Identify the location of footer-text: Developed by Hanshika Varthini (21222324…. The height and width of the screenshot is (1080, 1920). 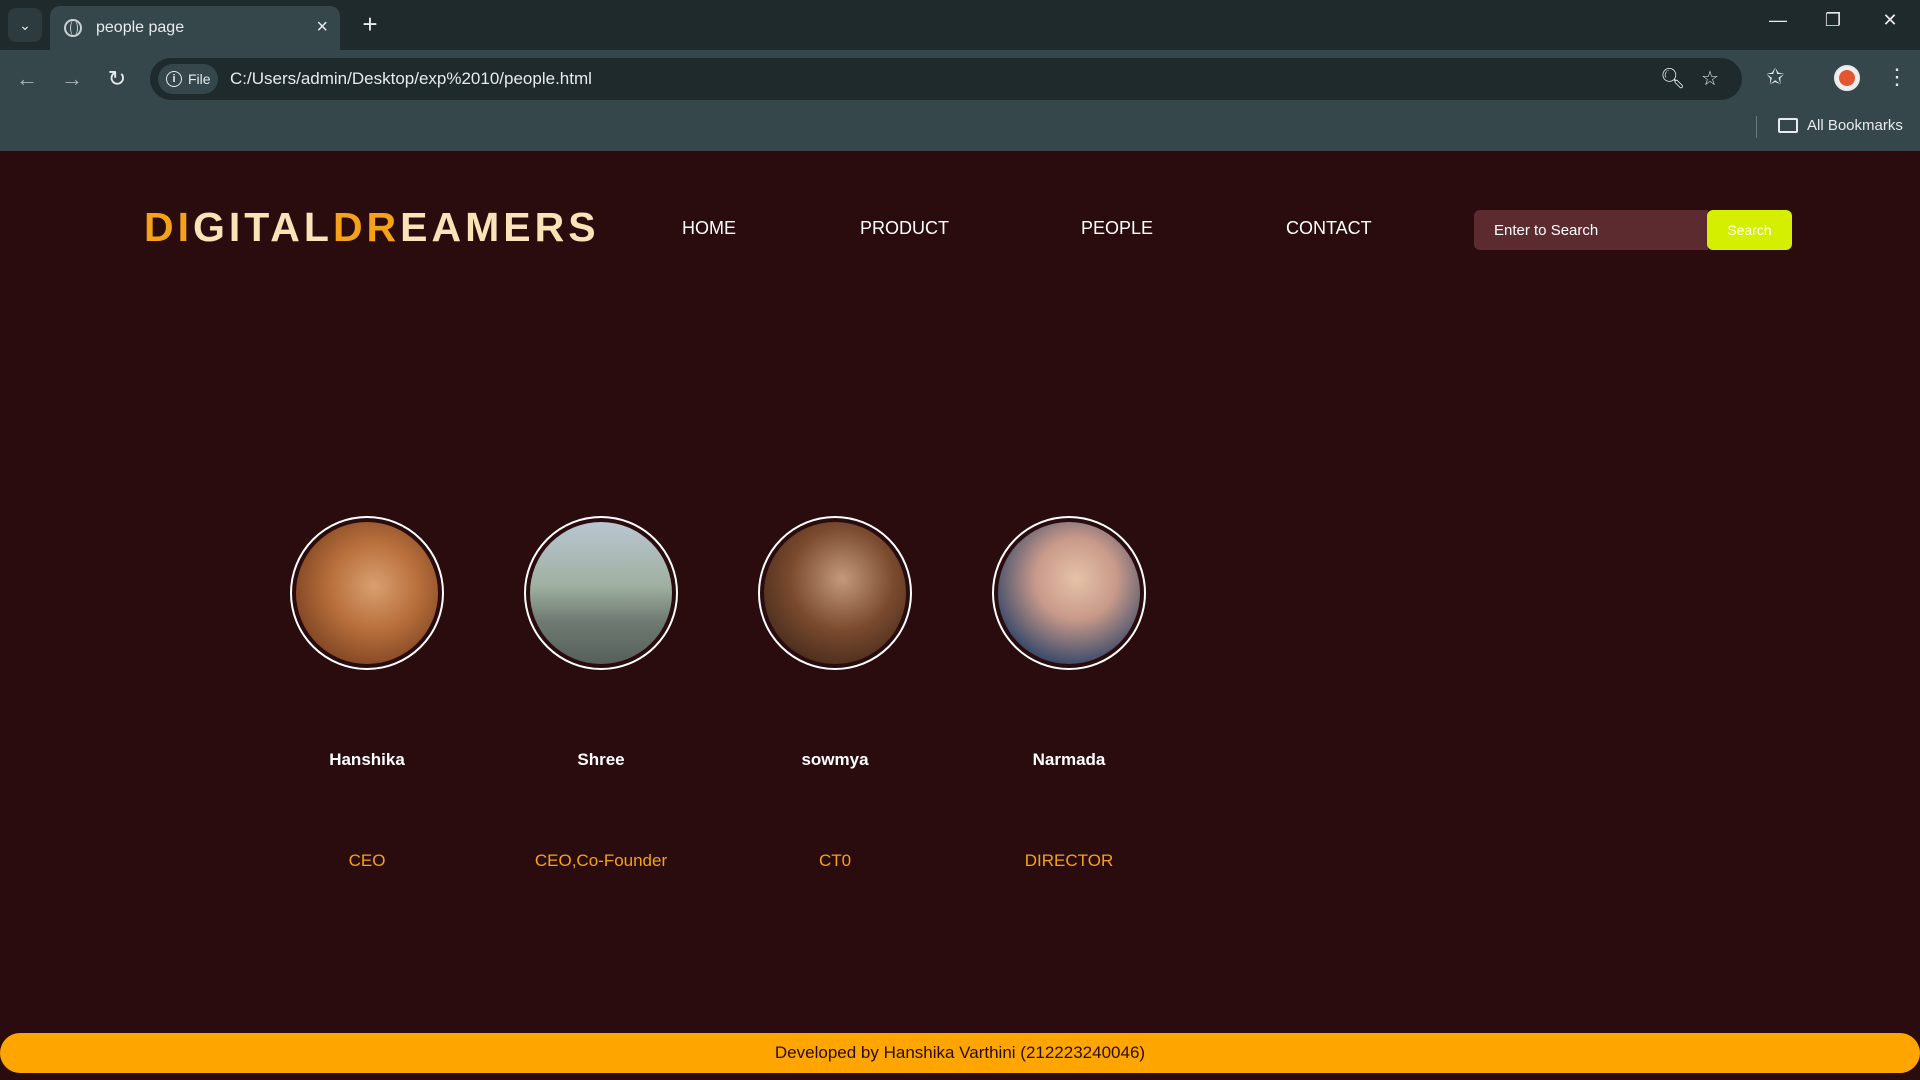
(960, 1052).